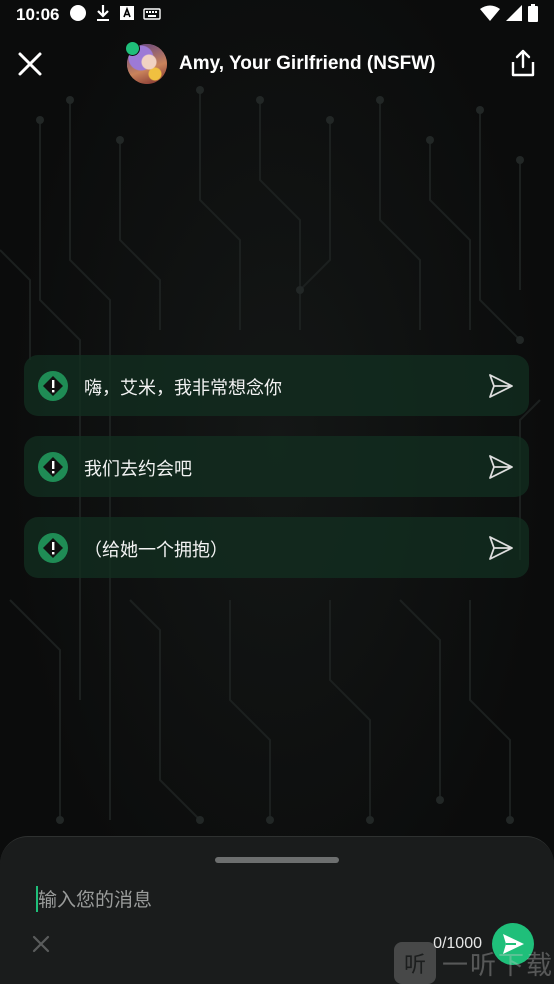 The width and height of the screenshot is (554, 984). Describe the element at coordinates (276, 547) in the screenshot. I see `suggestion-item: （给她一个拥抱）` at that location.